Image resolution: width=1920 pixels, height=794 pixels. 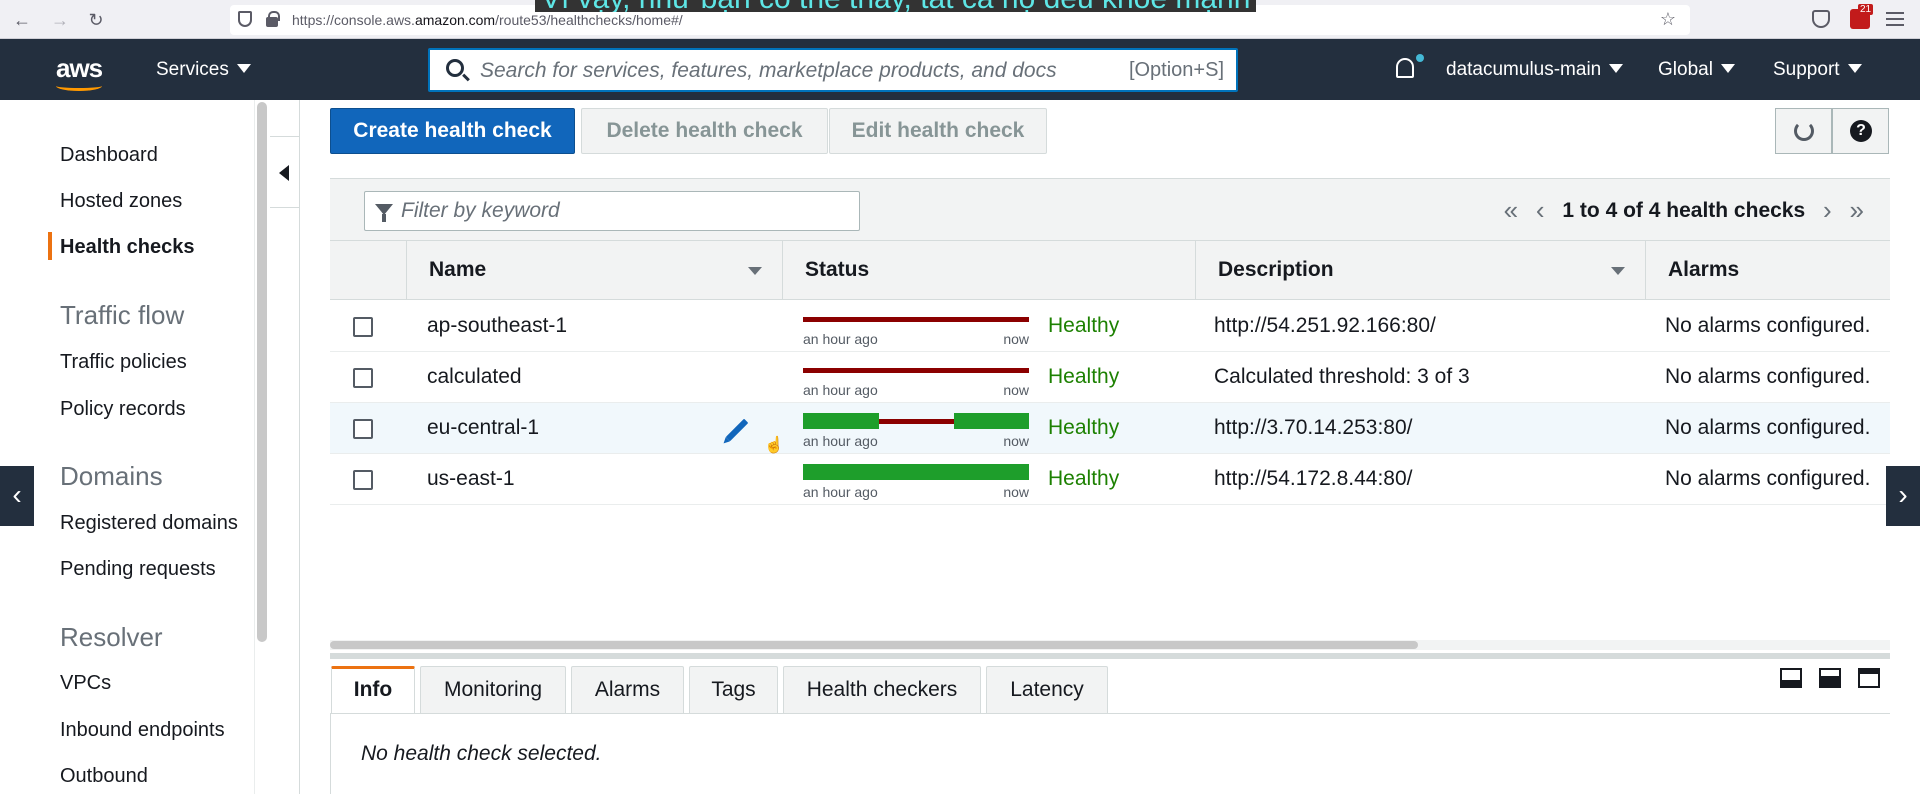 I want to click on back-icon: ←, so click(x=22, y=20).